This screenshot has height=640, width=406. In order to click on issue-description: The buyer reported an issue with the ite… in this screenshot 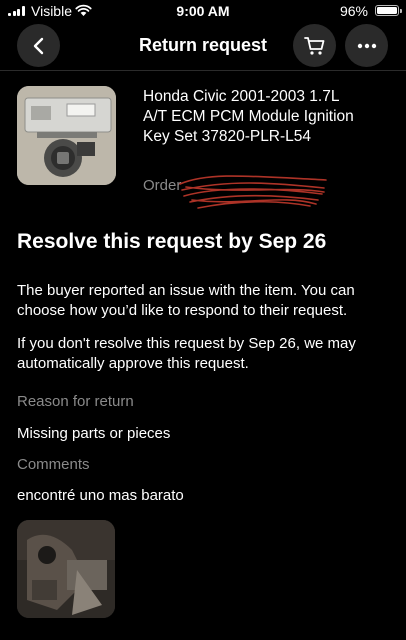, I will do `click(186, 300)`.